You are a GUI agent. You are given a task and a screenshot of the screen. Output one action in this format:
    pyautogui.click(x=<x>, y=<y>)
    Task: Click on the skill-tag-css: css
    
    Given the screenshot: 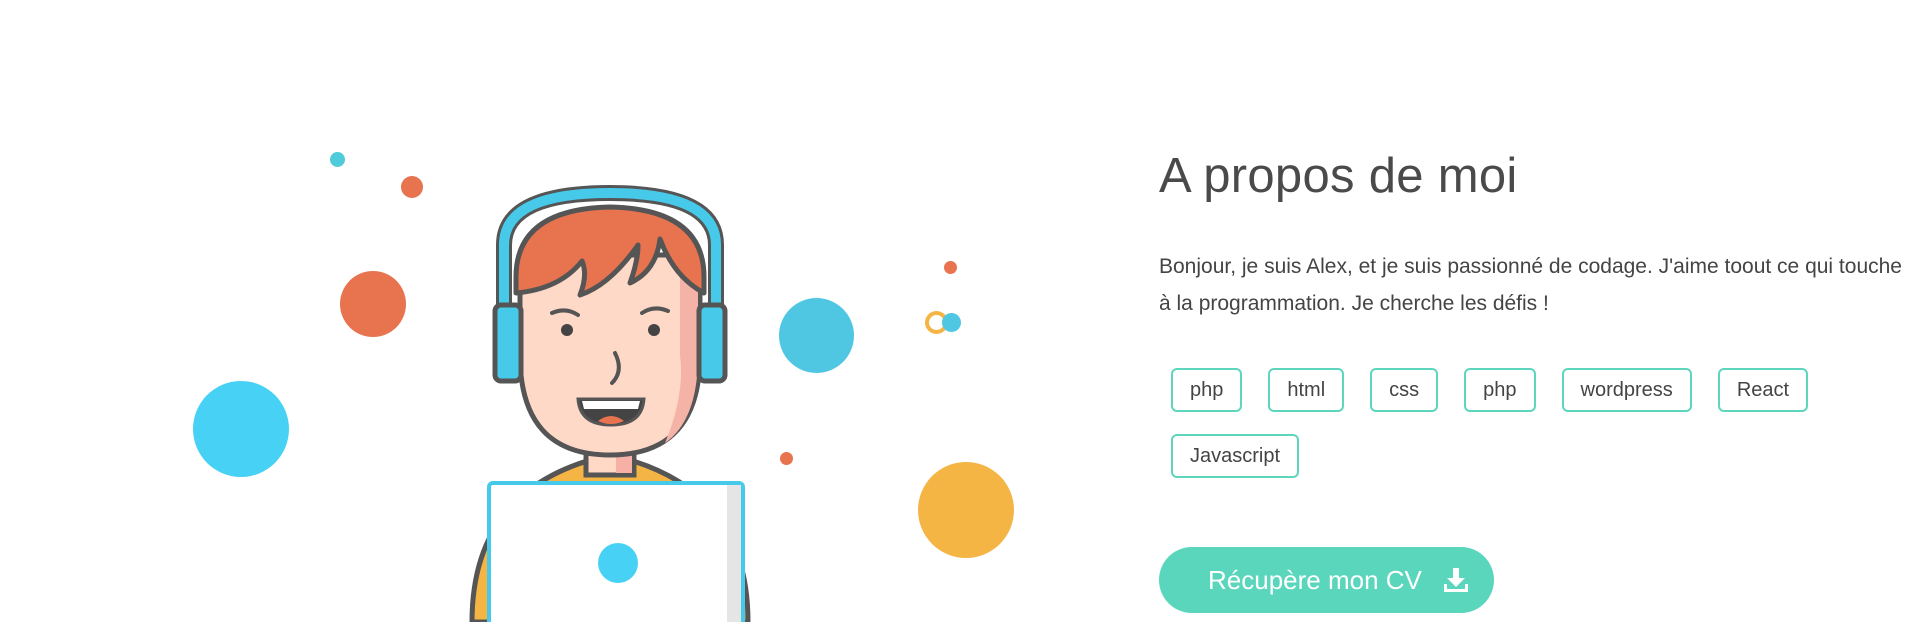 What is the action you would take?
    pyautogui.click(x=1404, y=390)
    